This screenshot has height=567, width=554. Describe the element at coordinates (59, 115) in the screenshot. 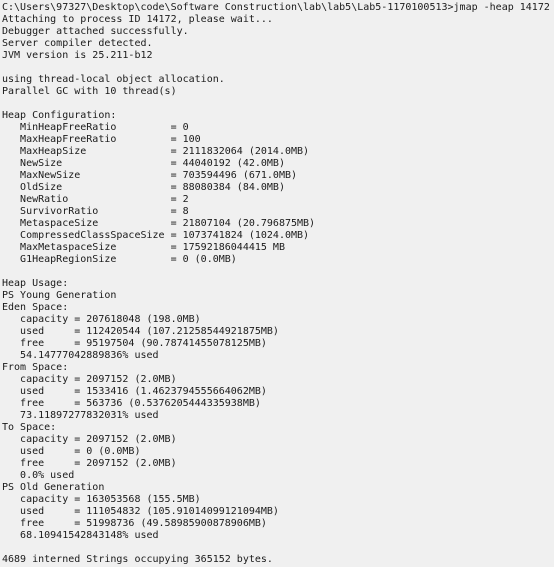

I see `terminal-line: Heap Configuration:` at that location.